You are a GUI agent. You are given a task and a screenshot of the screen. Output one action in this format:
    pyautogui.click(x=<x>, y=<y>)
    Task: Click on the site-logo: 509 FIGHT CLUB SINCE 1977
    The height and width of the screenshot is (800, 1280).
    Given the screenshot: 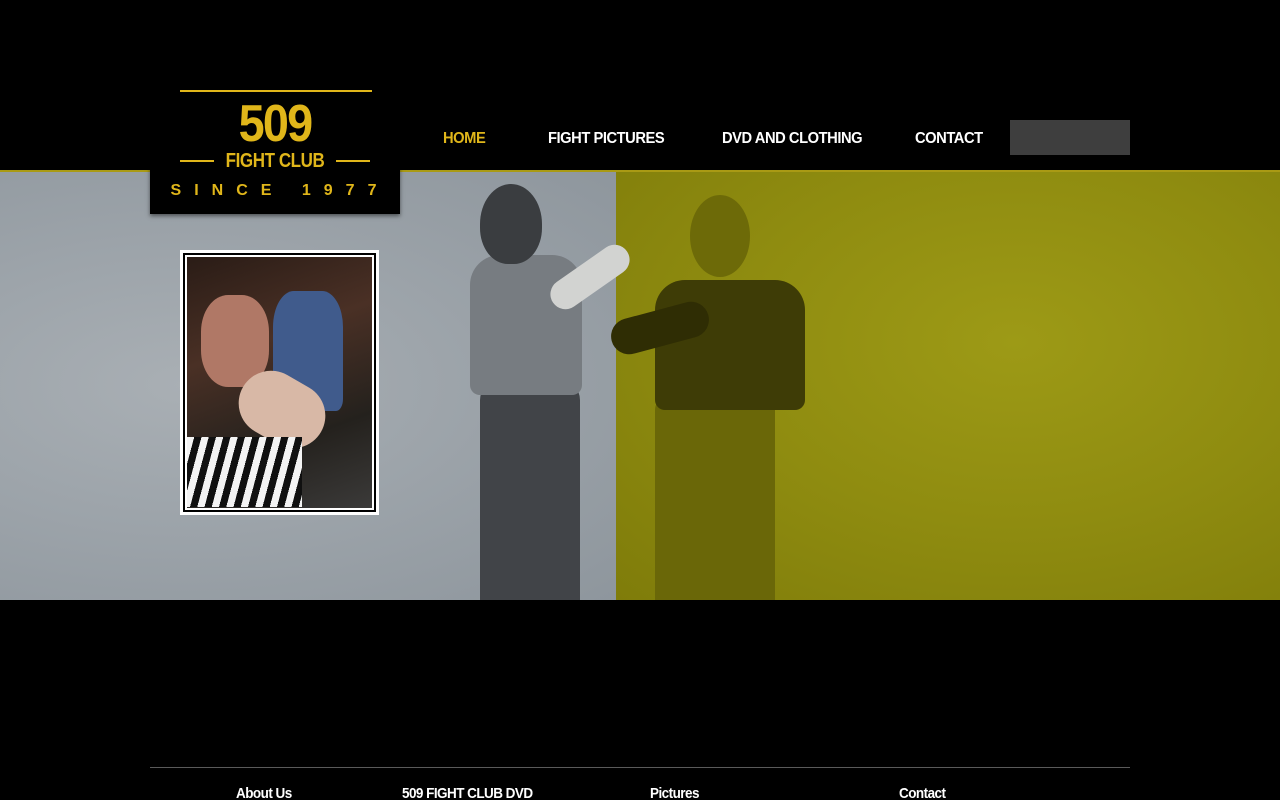 What is the action you would take?
    pyautogui.click(x=275, y=147)
    